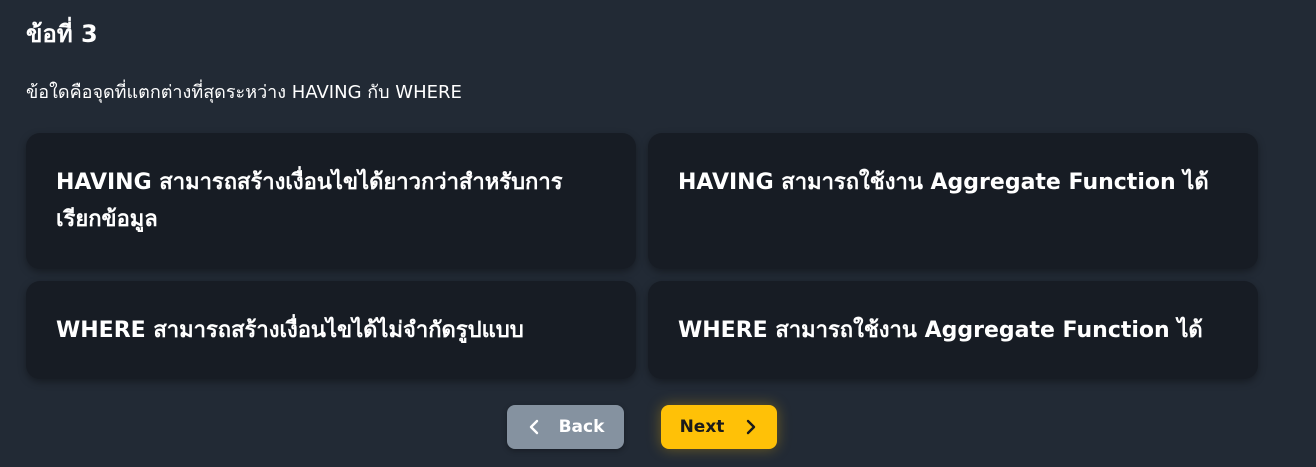 The height and width of the screenshot is (467, 1316). Describe the element at coordinates (581, 427) in the screenshot. I see `back-button-label: Back` at that location.